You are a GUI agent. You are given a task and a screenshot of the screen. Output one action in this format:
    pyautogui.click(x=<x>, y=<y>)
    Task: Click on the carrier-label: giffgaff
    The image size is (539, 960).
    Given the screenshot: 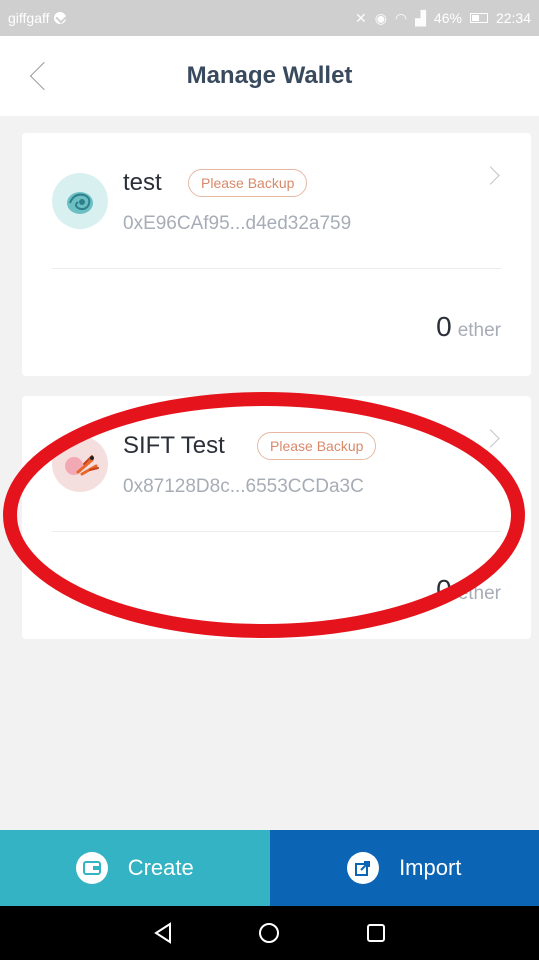 What is the action you would take?
    pyautogui.click(x=29, y=18)
    